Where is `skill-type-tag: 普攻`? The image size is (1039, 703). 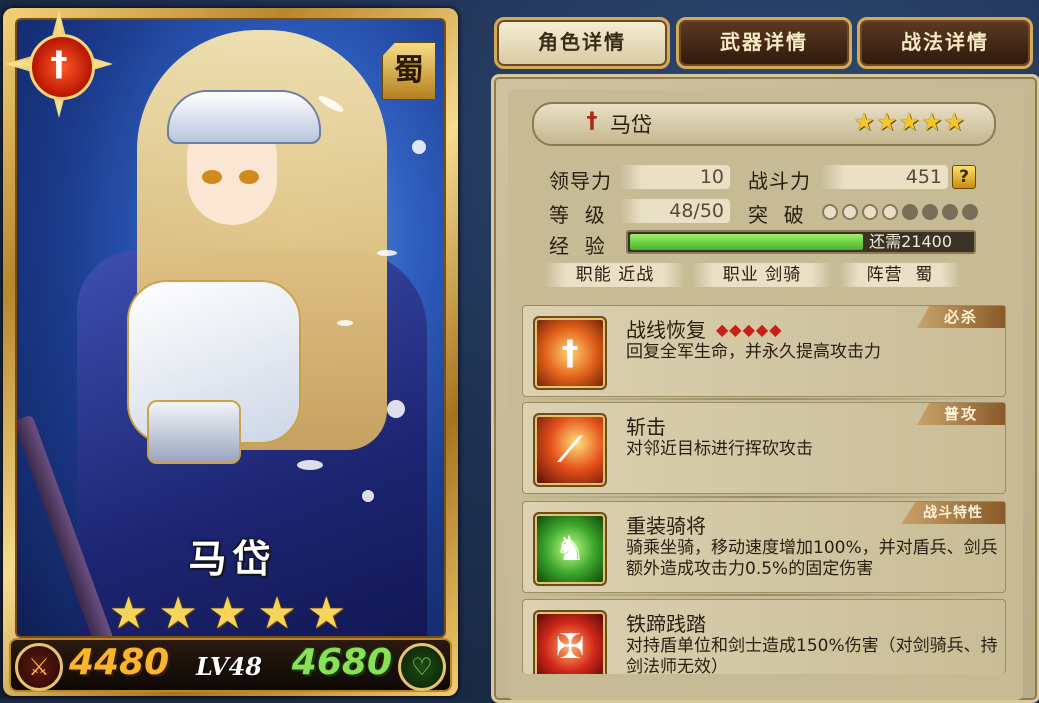 skill-type-tag: 普攻 is located at coordinates (961, 414).